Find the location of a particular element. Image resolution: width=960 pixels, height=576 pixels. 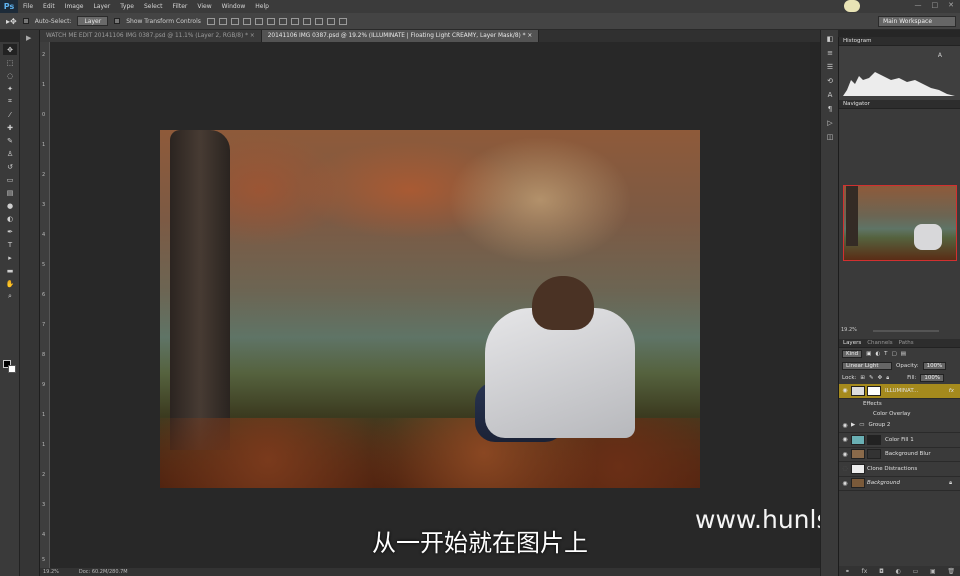

collapse-arrow-icon: ▶ is located at coordinates (29, 38).